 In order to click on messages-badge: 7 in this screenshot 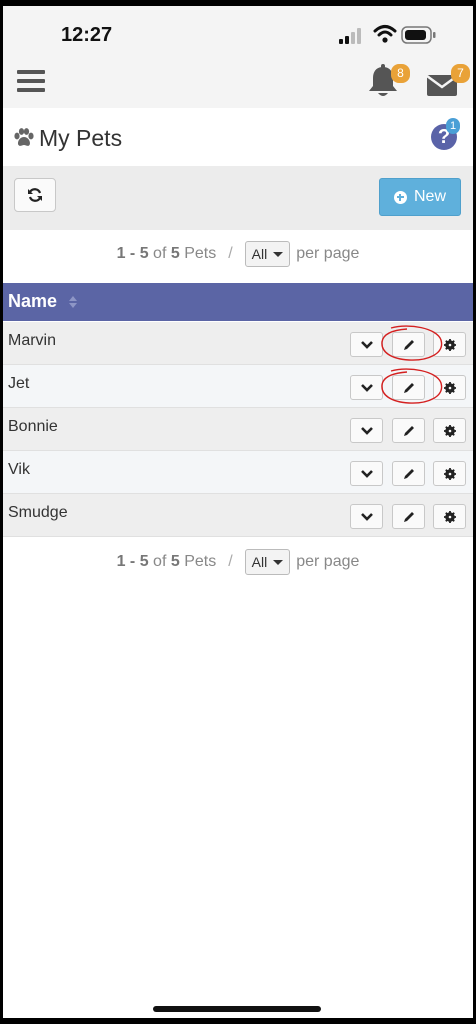, I will do `click(460, 73)`.